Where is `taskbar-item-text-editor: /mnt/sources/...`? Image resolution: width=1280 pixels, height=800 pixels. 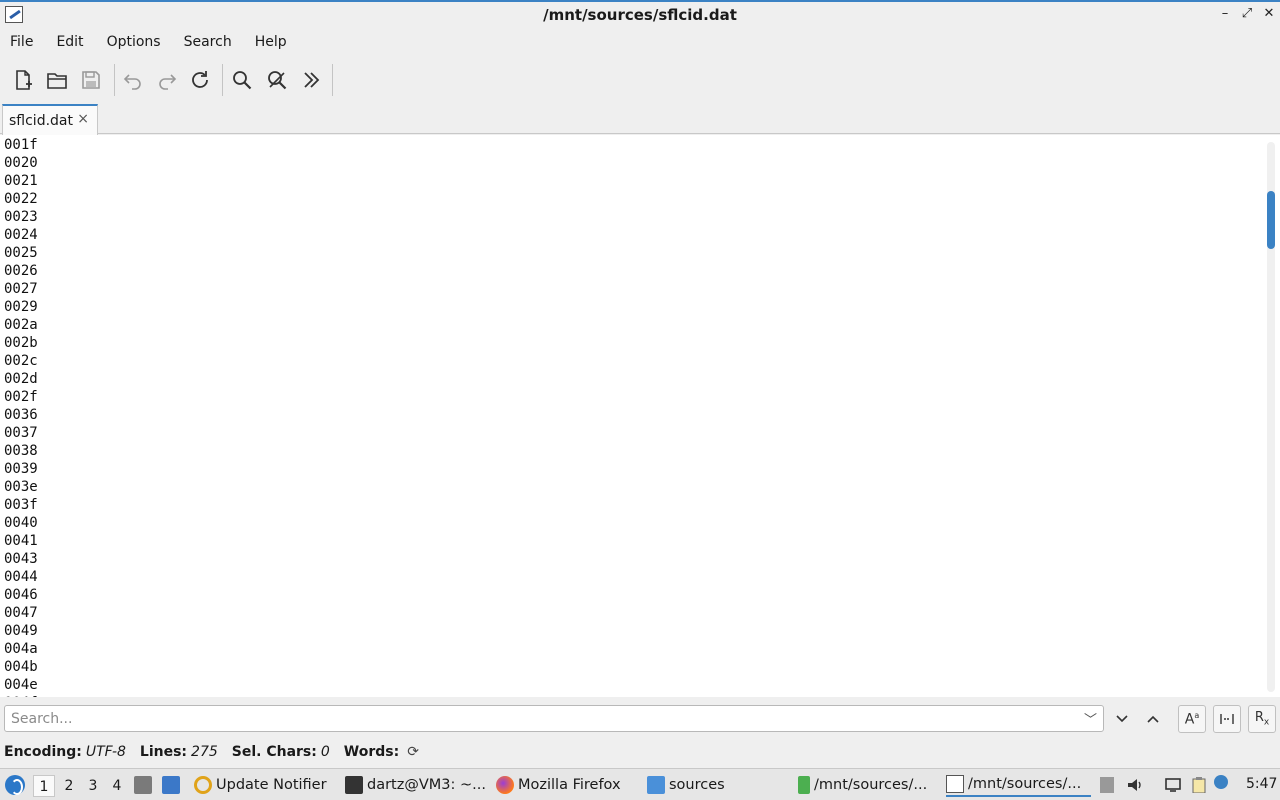
taskbar-item-text-editor: /mnt/sources/... is located at coordinates (1018, 785).